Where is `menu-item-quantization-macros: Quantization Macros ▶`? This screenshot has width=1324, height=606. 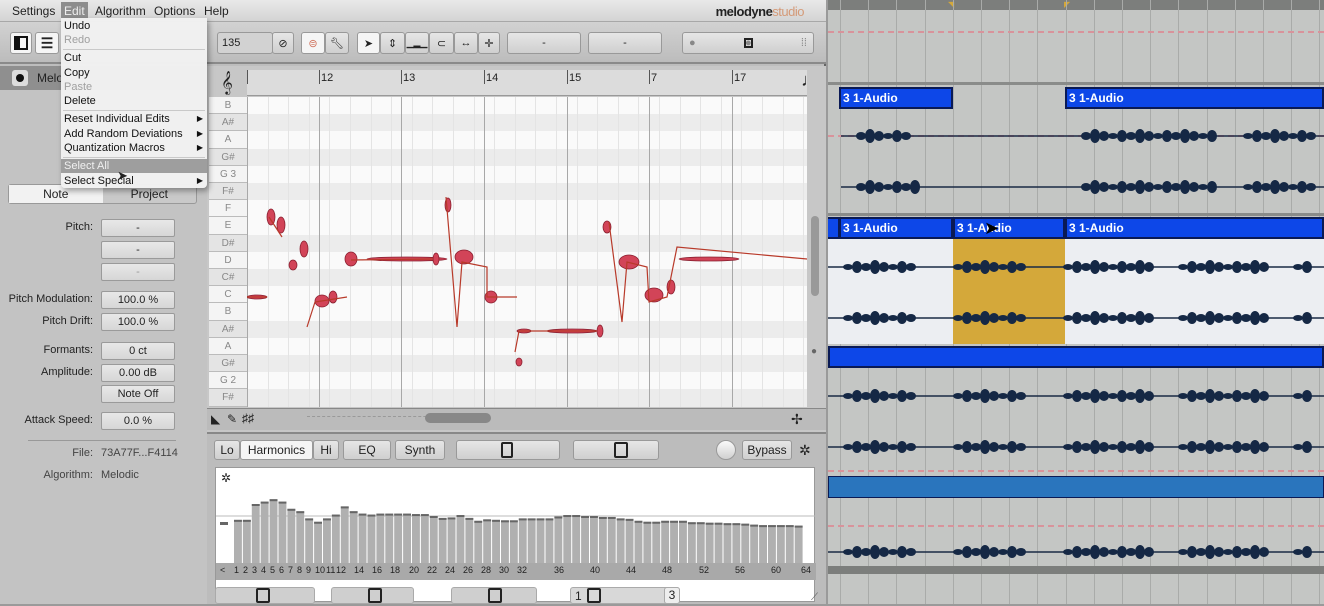
menu-item-quantization-macros: Quantization Macros ▶ is located at coordinates (134, 148).